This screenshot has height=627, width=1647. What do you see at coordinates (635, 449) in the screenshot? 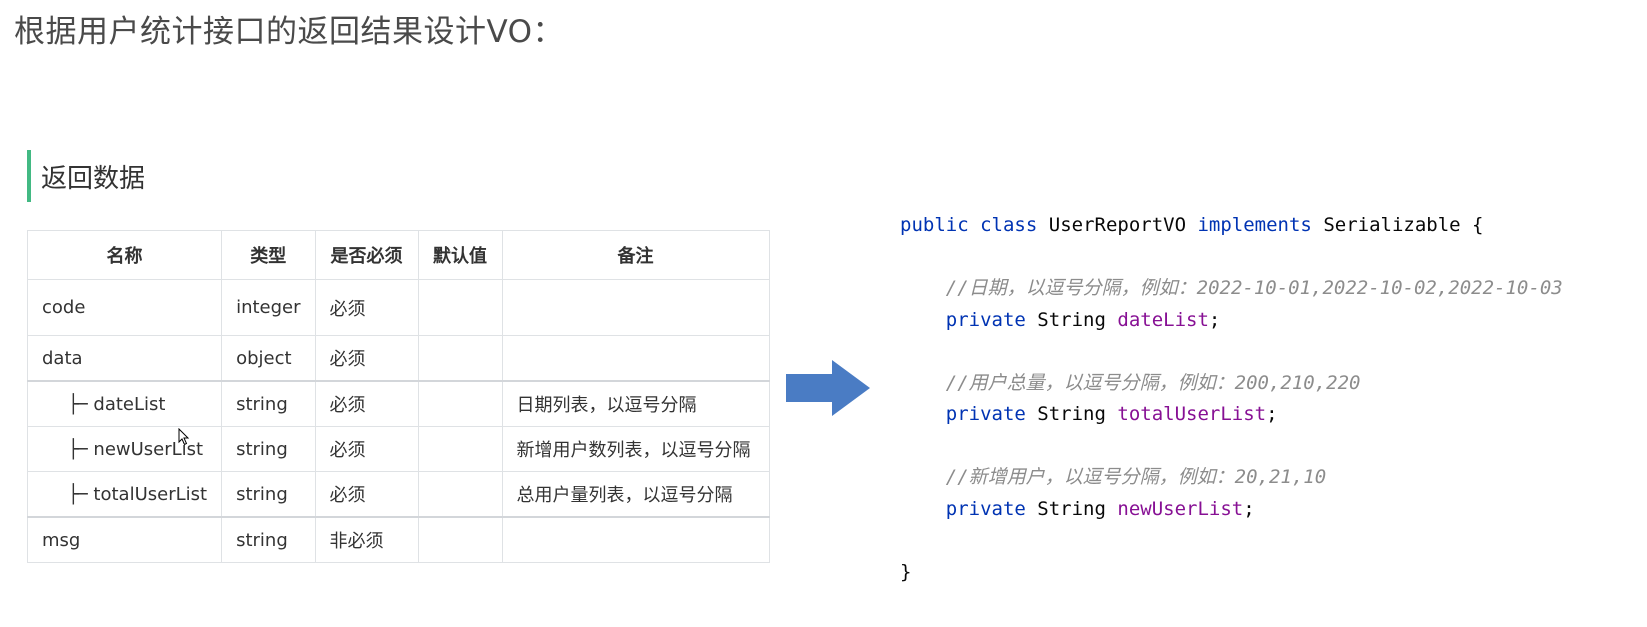
I see `cell-note: 新增用户数列表，以逗号分隔` at bounding box center [635, 449].